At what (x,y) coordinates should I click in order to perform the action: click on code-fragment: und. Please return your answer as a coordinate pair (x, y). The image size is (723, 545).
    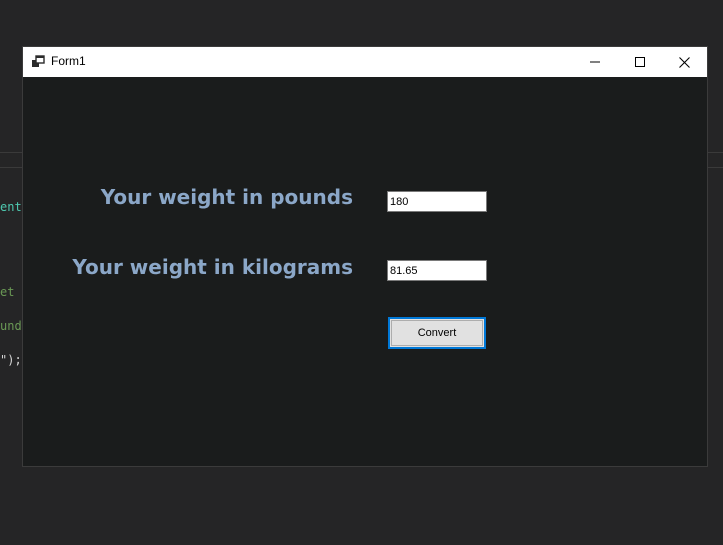
    Looking at the image, I should click on (11, 326).